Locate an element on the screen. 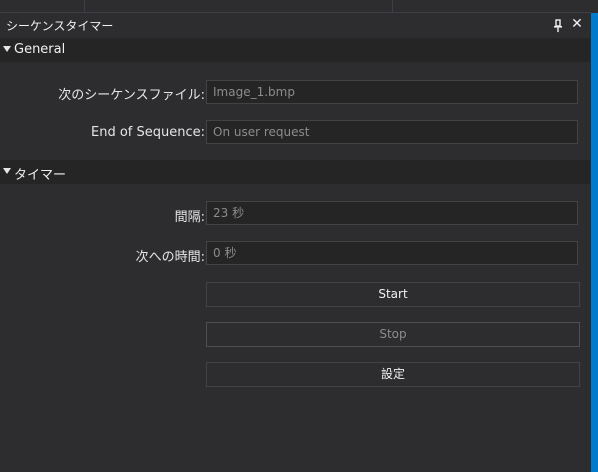 Image resolution: width=598 pixels, height=472 pixels. top-tab-strip is located at coordinates (296, 6).